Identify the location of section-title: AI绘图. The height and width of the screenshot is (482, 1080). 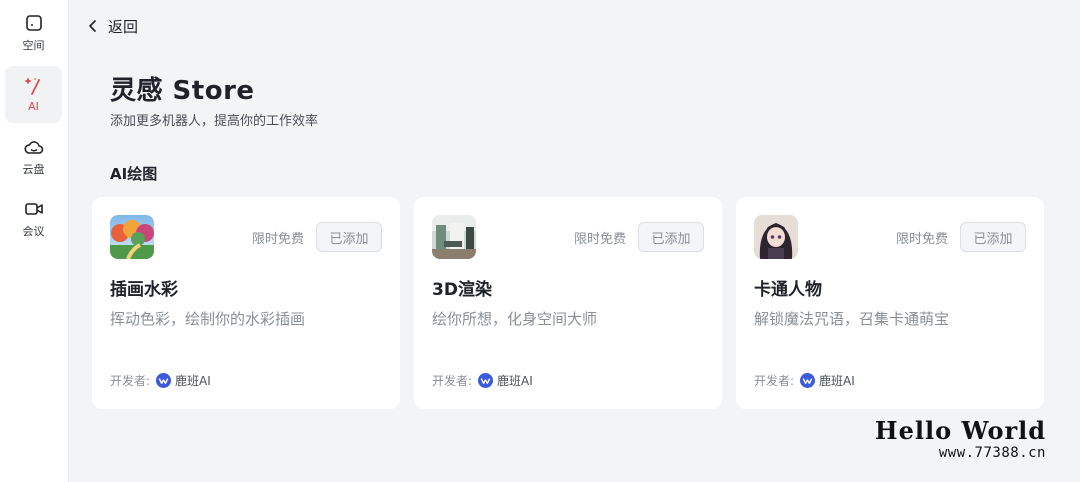
(134, 174).